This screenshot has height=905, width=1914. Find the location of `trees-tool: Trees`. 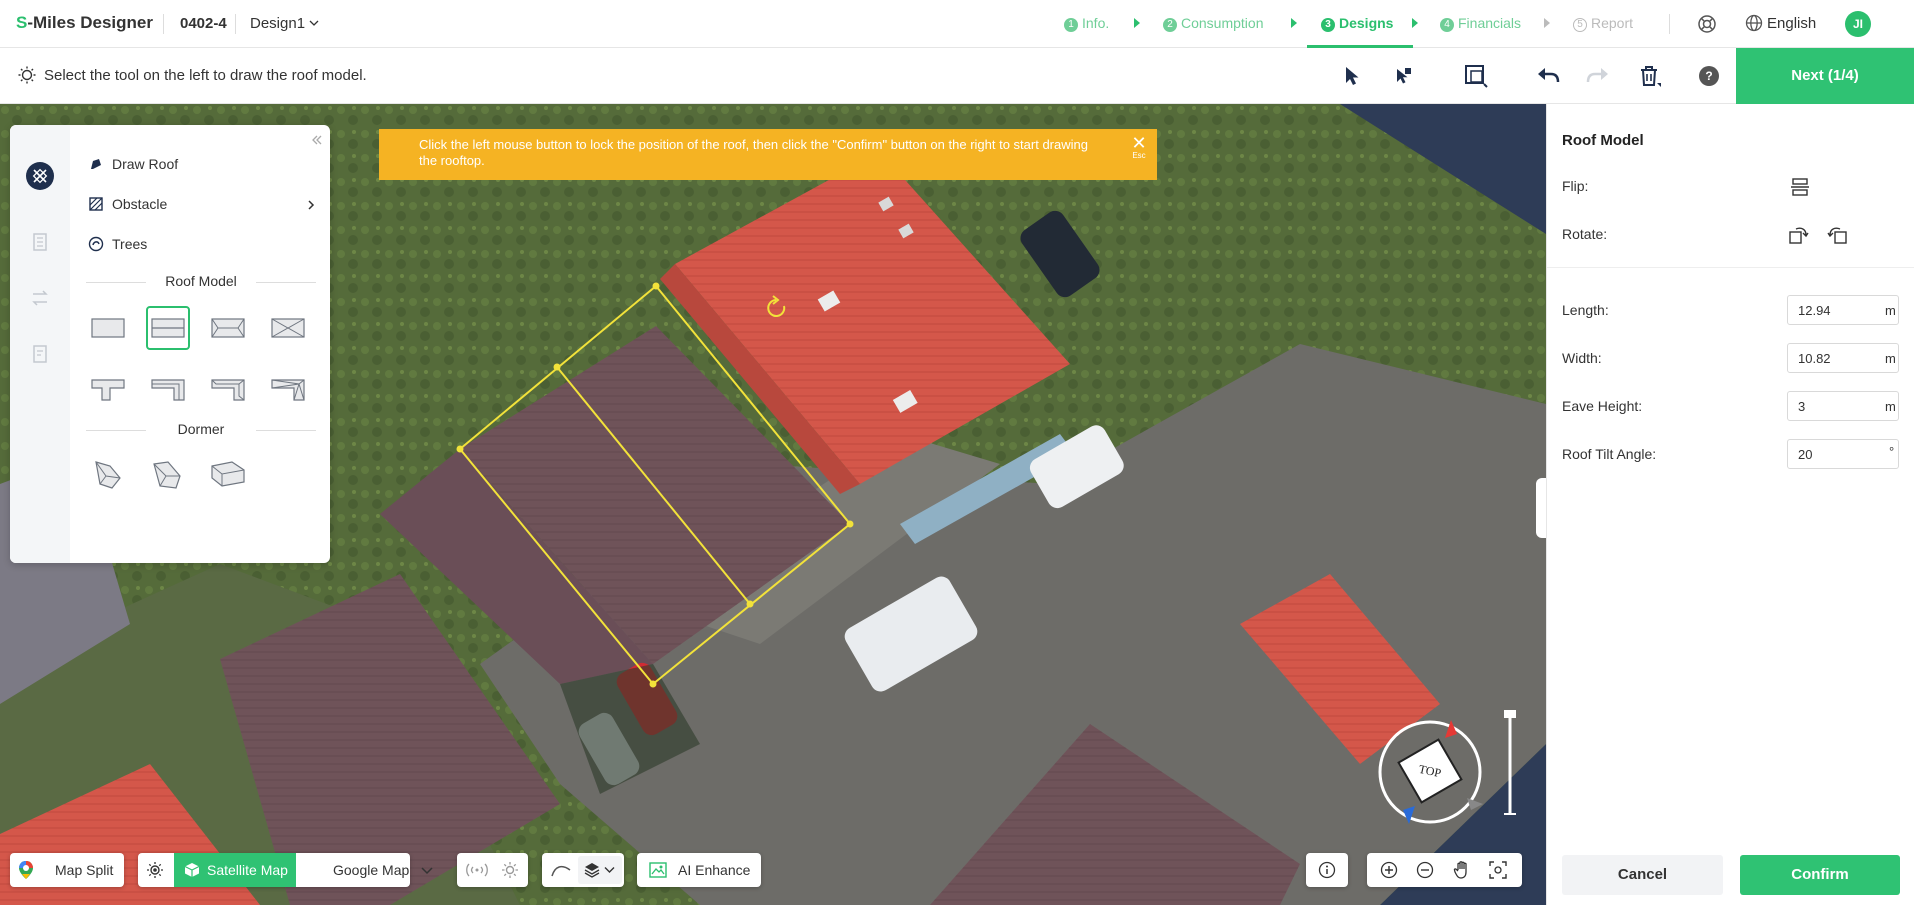

trees-tool: Trees is located at coordinates (117, 244).